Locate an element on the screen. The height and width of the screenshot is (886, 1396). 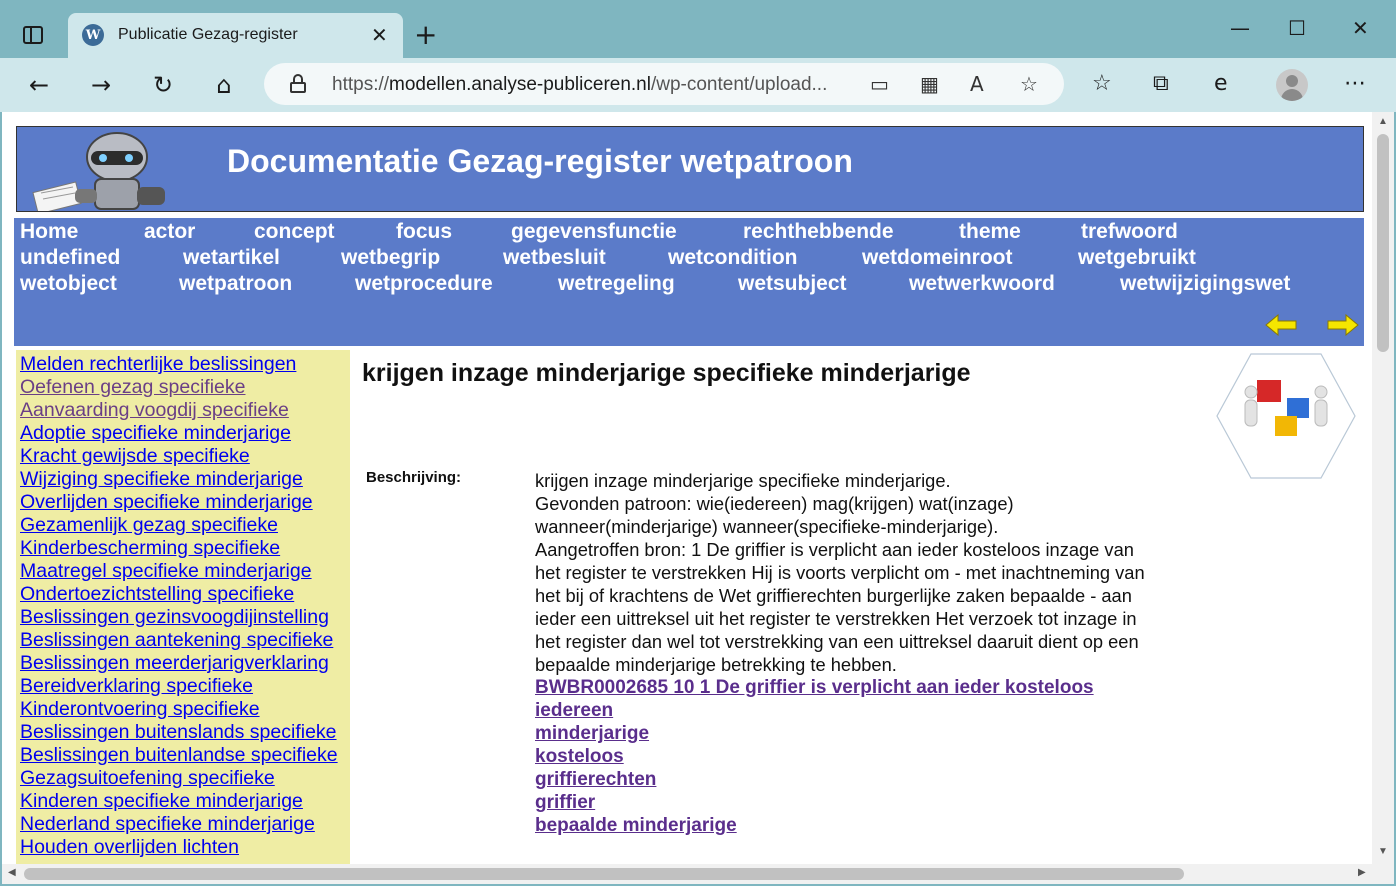
content-link: griffier is located at coordinates (814, 802).